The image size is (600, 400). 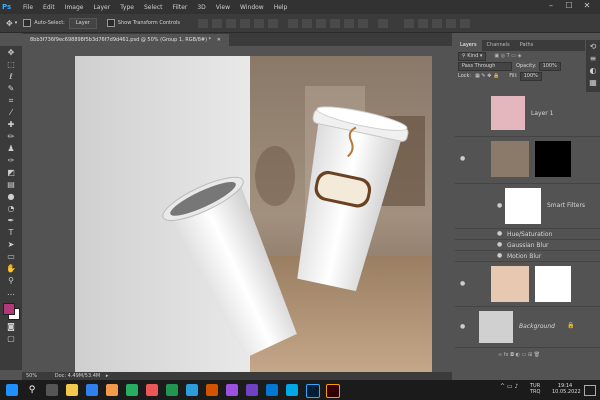 What do you see at coordinates (11, 257) in the screenshot?
I see `shape-icon: ▭` at bounding box center [11, 257].